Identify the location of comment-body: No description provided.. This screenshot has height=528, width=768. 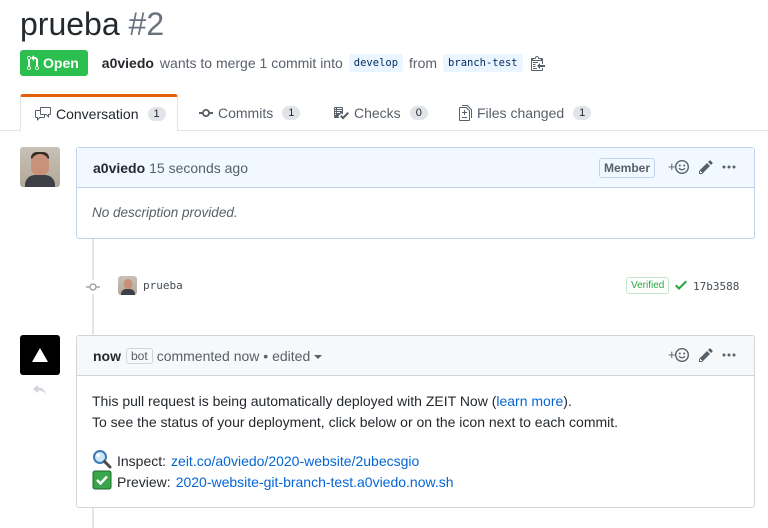
(165, 212).